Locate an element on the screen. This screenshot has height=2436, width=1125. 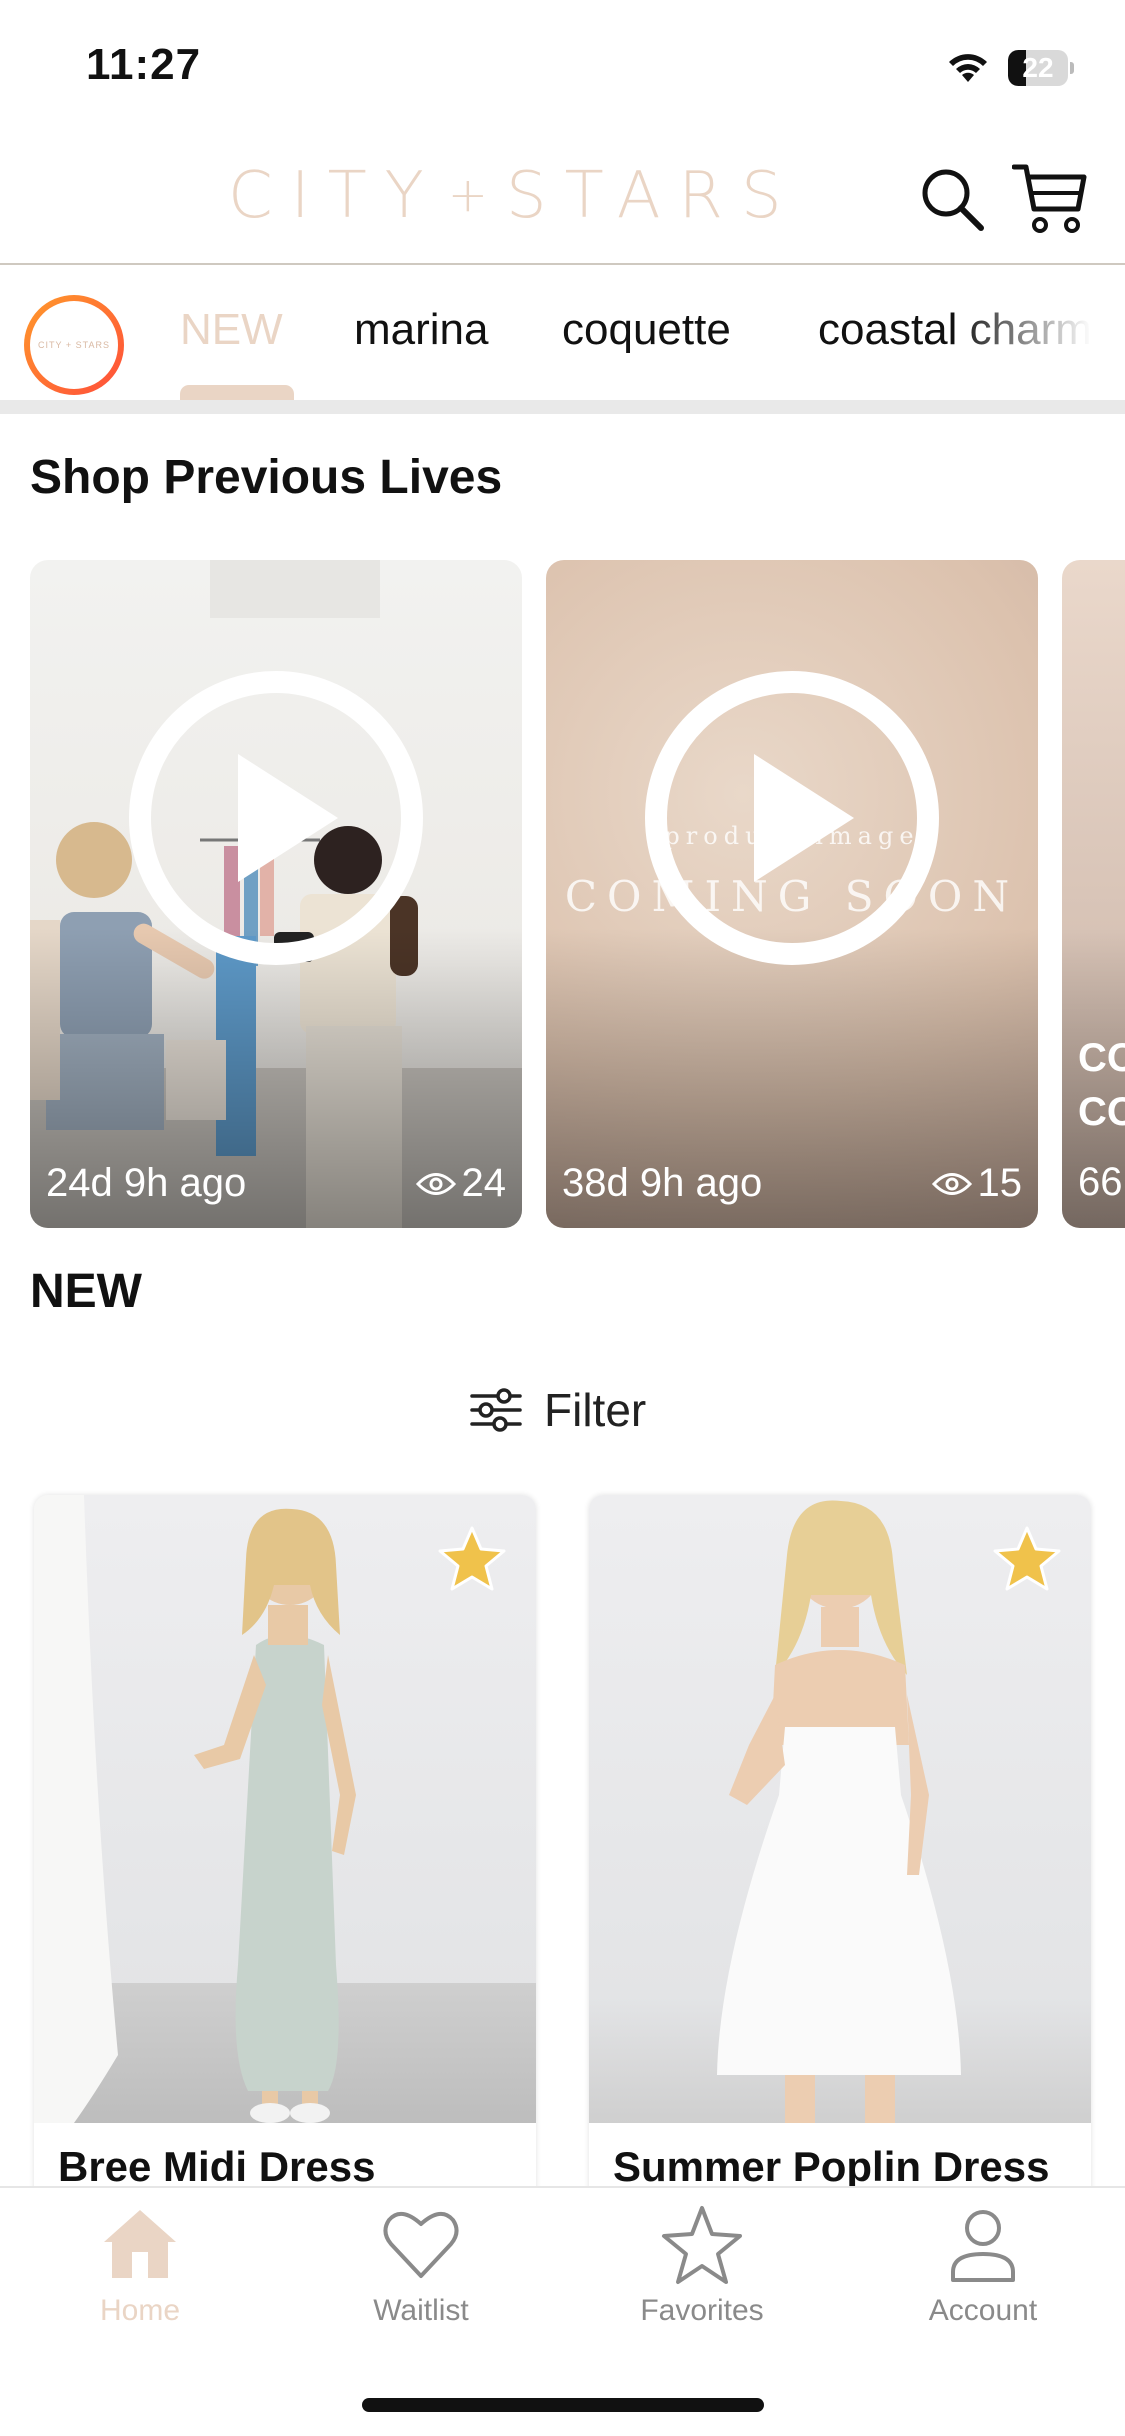
live-views: 24 is located at coordinates (461, 1183).